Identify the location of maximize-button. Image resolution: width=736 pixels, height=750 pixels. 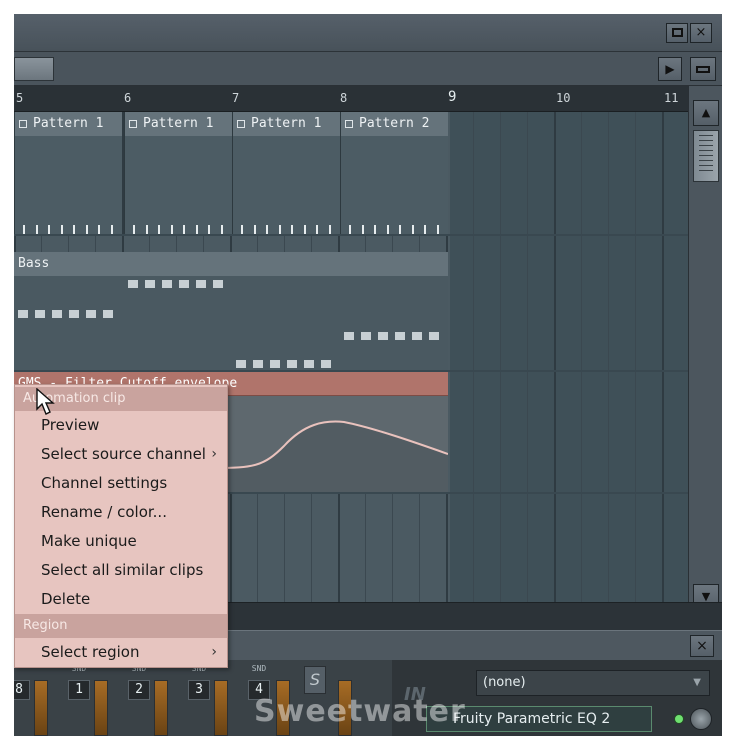
(677, 33).